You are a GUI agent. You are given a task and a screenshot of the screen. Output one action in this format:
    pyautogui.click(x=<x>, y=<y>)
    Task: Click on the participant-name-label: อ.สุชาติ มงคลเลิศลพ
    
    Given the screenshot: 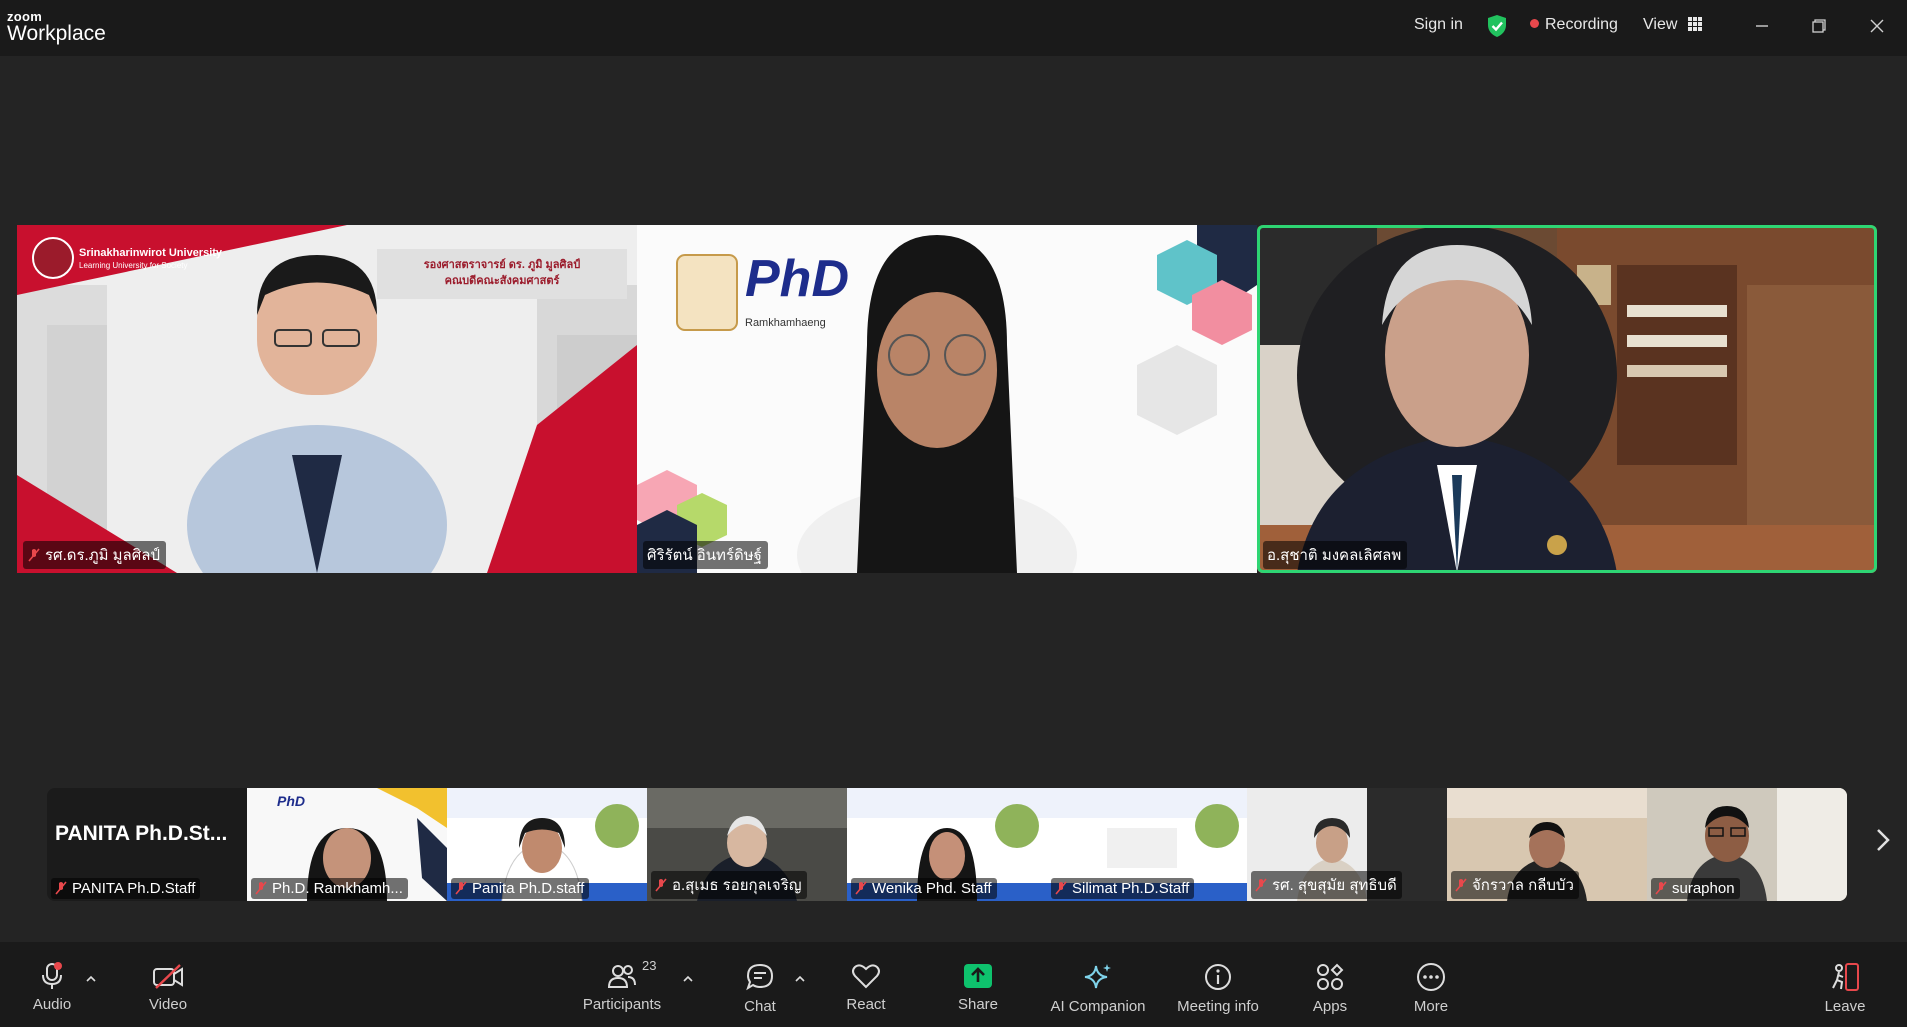 What is the action you would take?
    pyautogui.click(x=1335, y=555)
    